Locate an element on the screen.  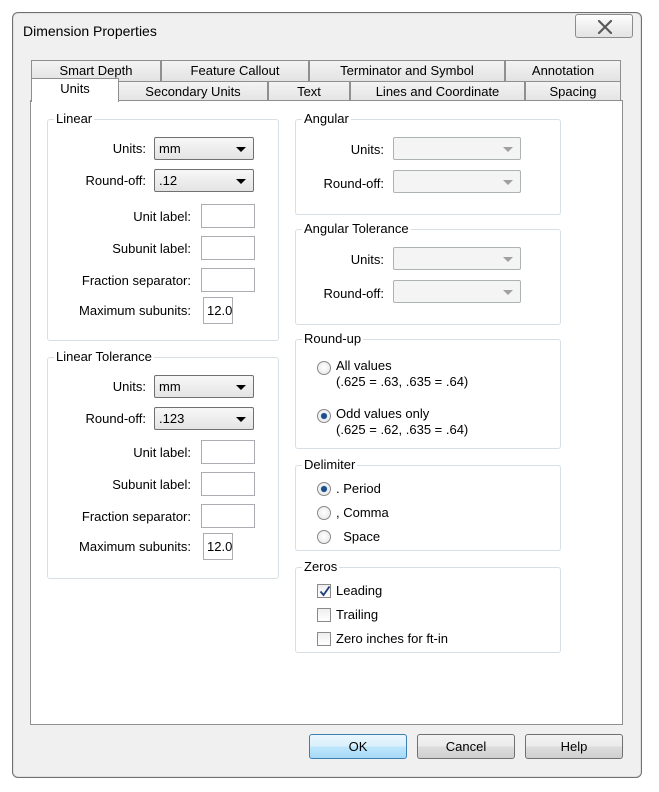
tolerance-max-subunits-text: Maximum subunits: is located at coordinates (135, 546).